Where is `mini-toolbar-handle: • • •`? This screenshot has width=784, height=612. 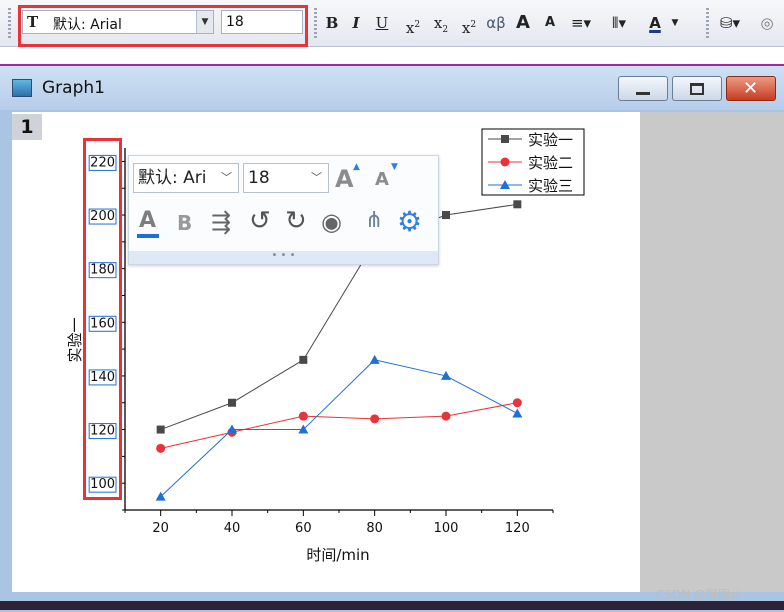 mini-toolbar-handle: • • • is located at coordinates (283, 257).